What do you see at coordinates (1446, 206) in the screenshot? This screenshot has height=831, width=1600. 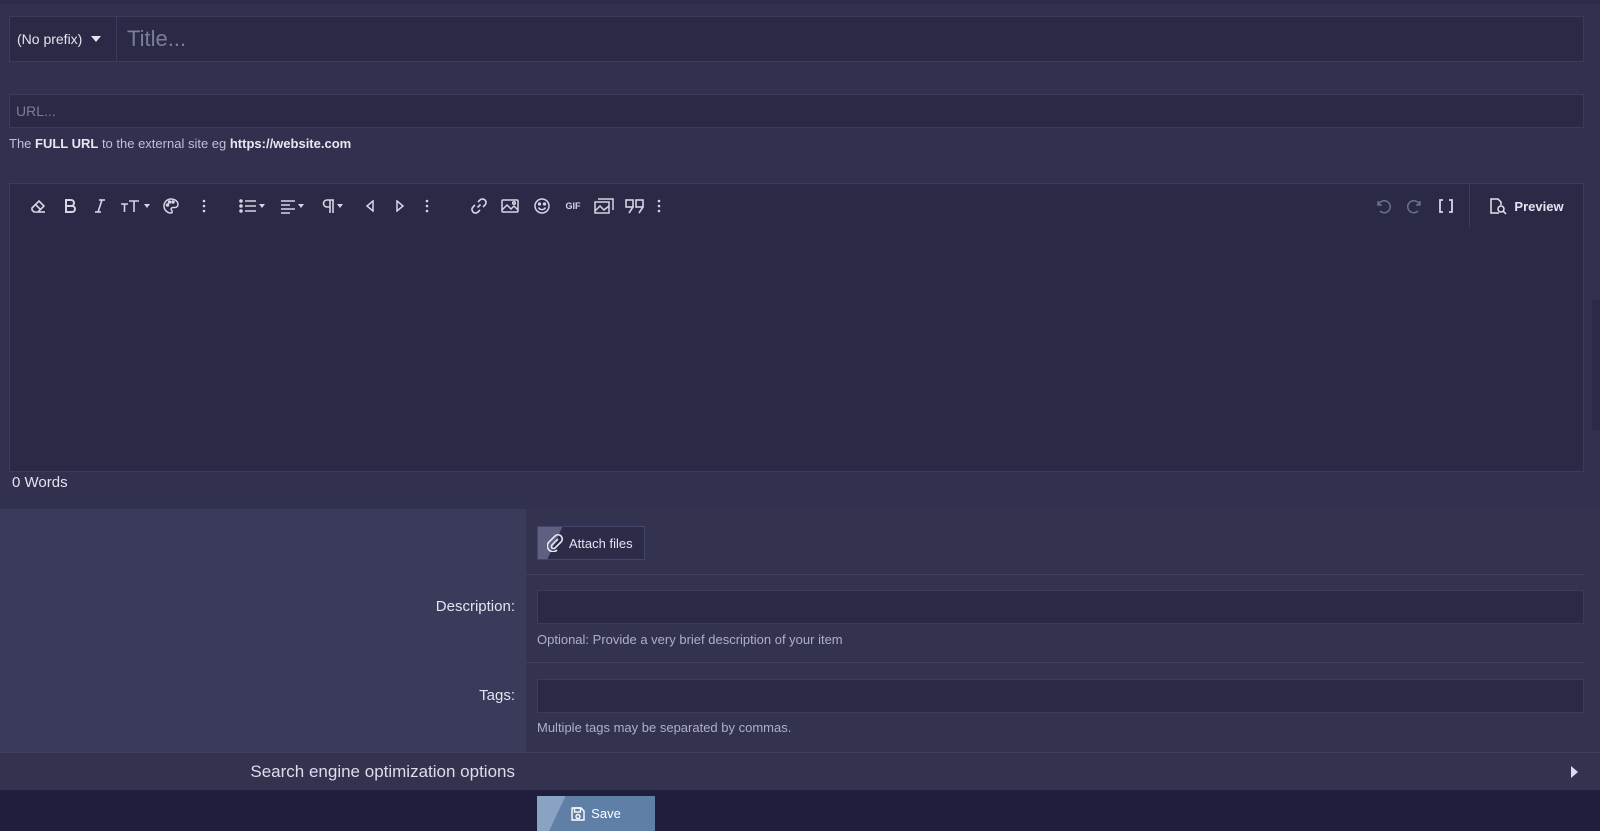 I see `bbcode-icon` at bounding box center [1446, 206].